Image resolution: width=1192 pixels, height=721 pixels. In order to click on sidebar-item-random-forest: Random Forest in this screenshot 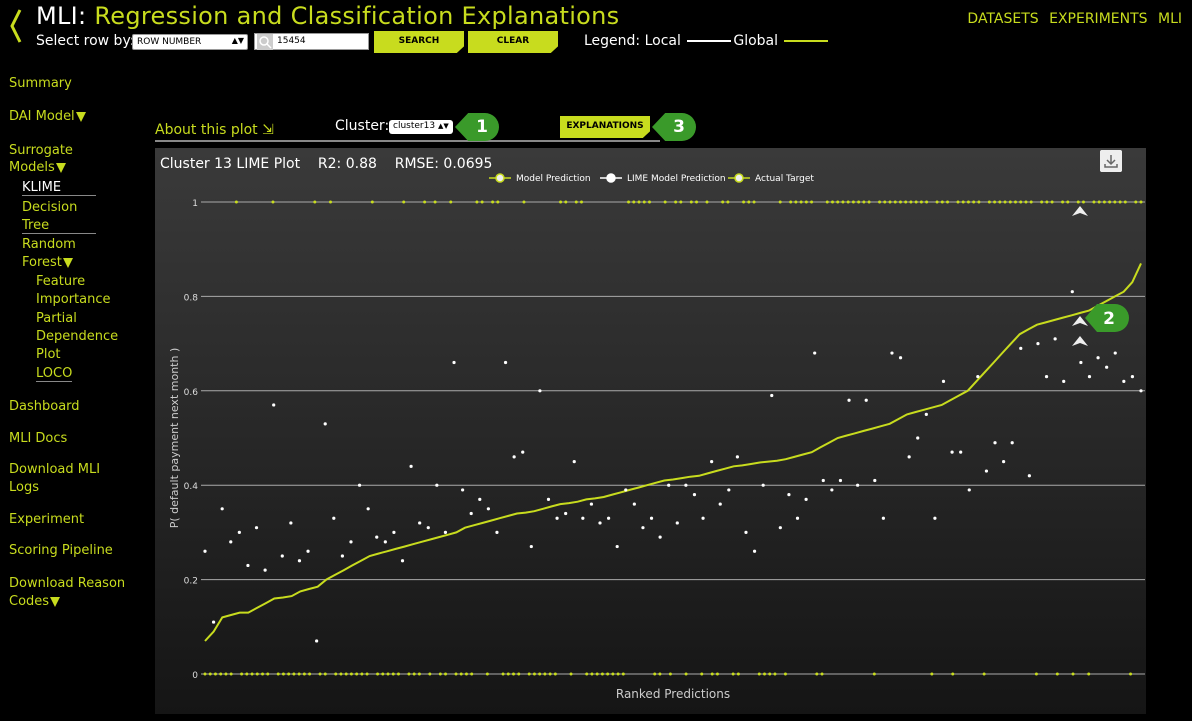, I will do `click(49, 253)`.